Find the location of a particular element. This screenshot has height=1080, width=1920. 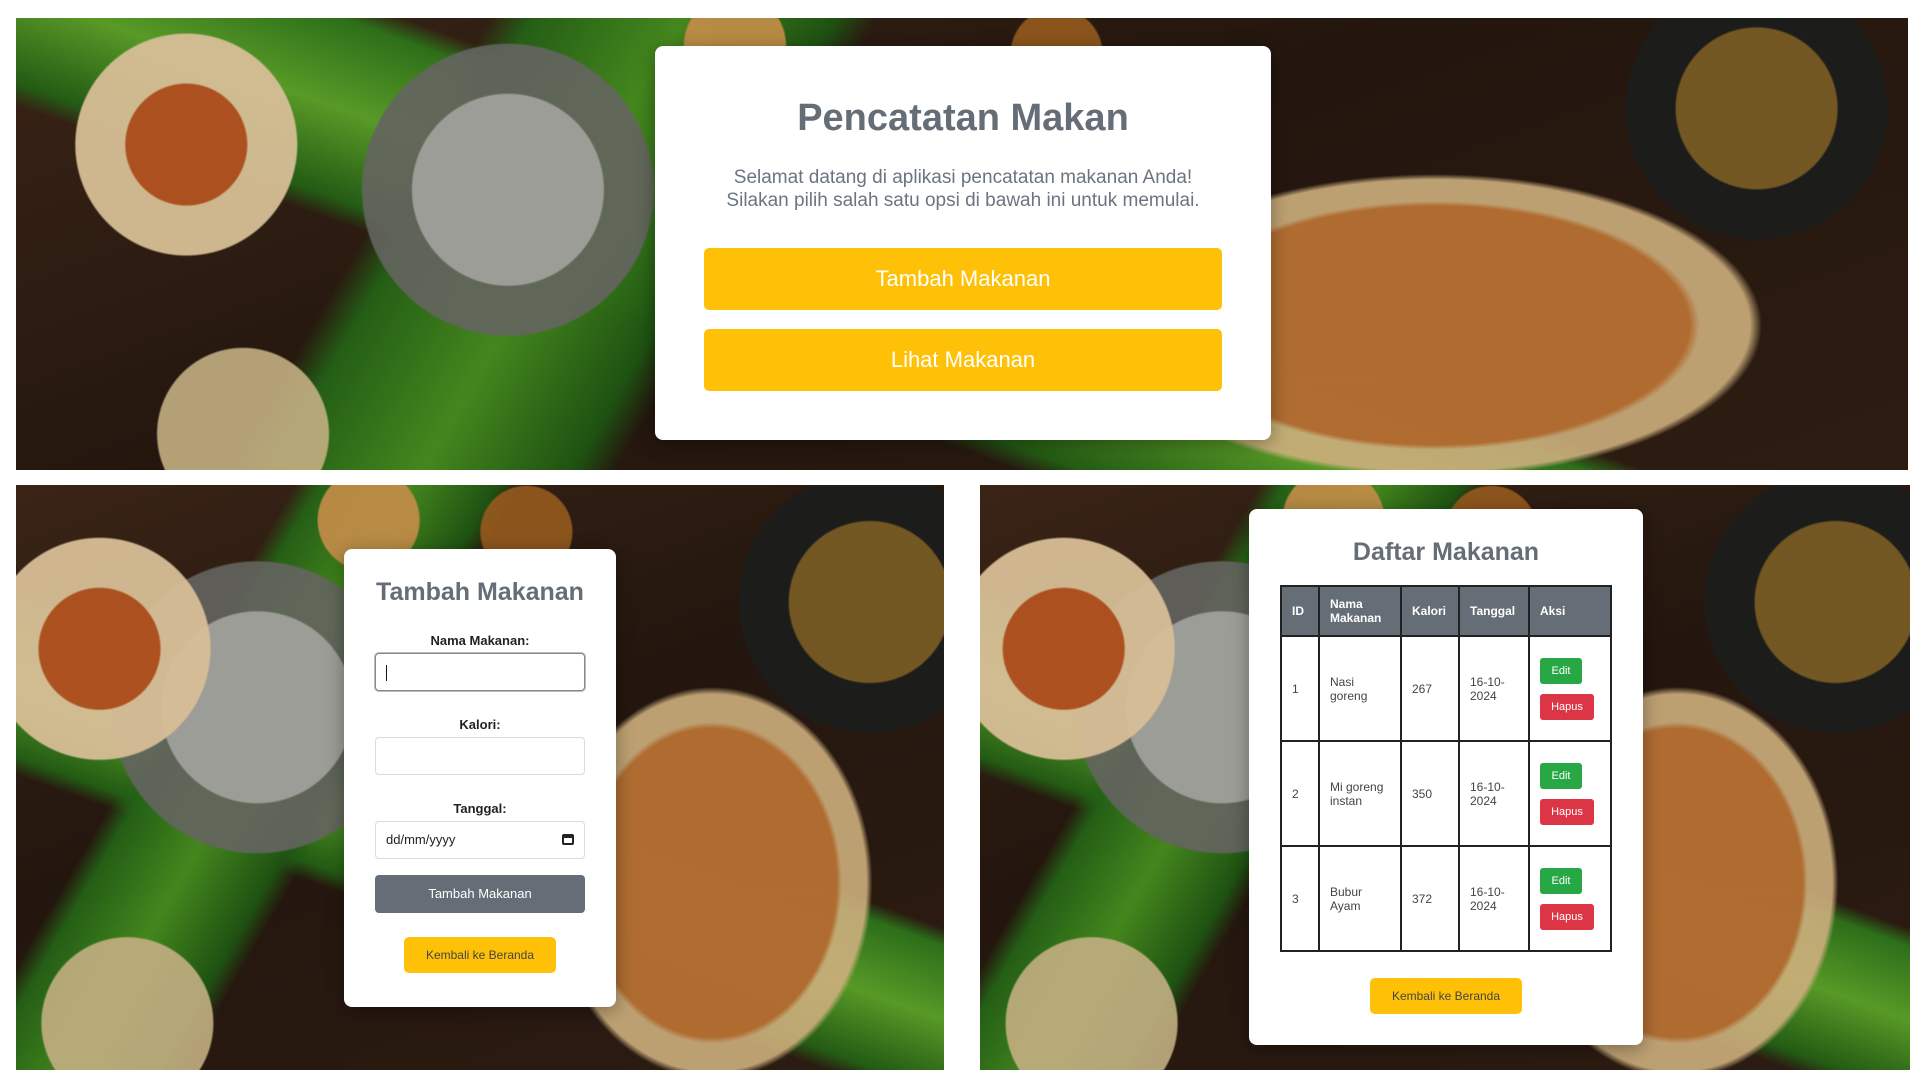

date-placeholder: dd/mm/yyyy is located at coordinates (421, 839).